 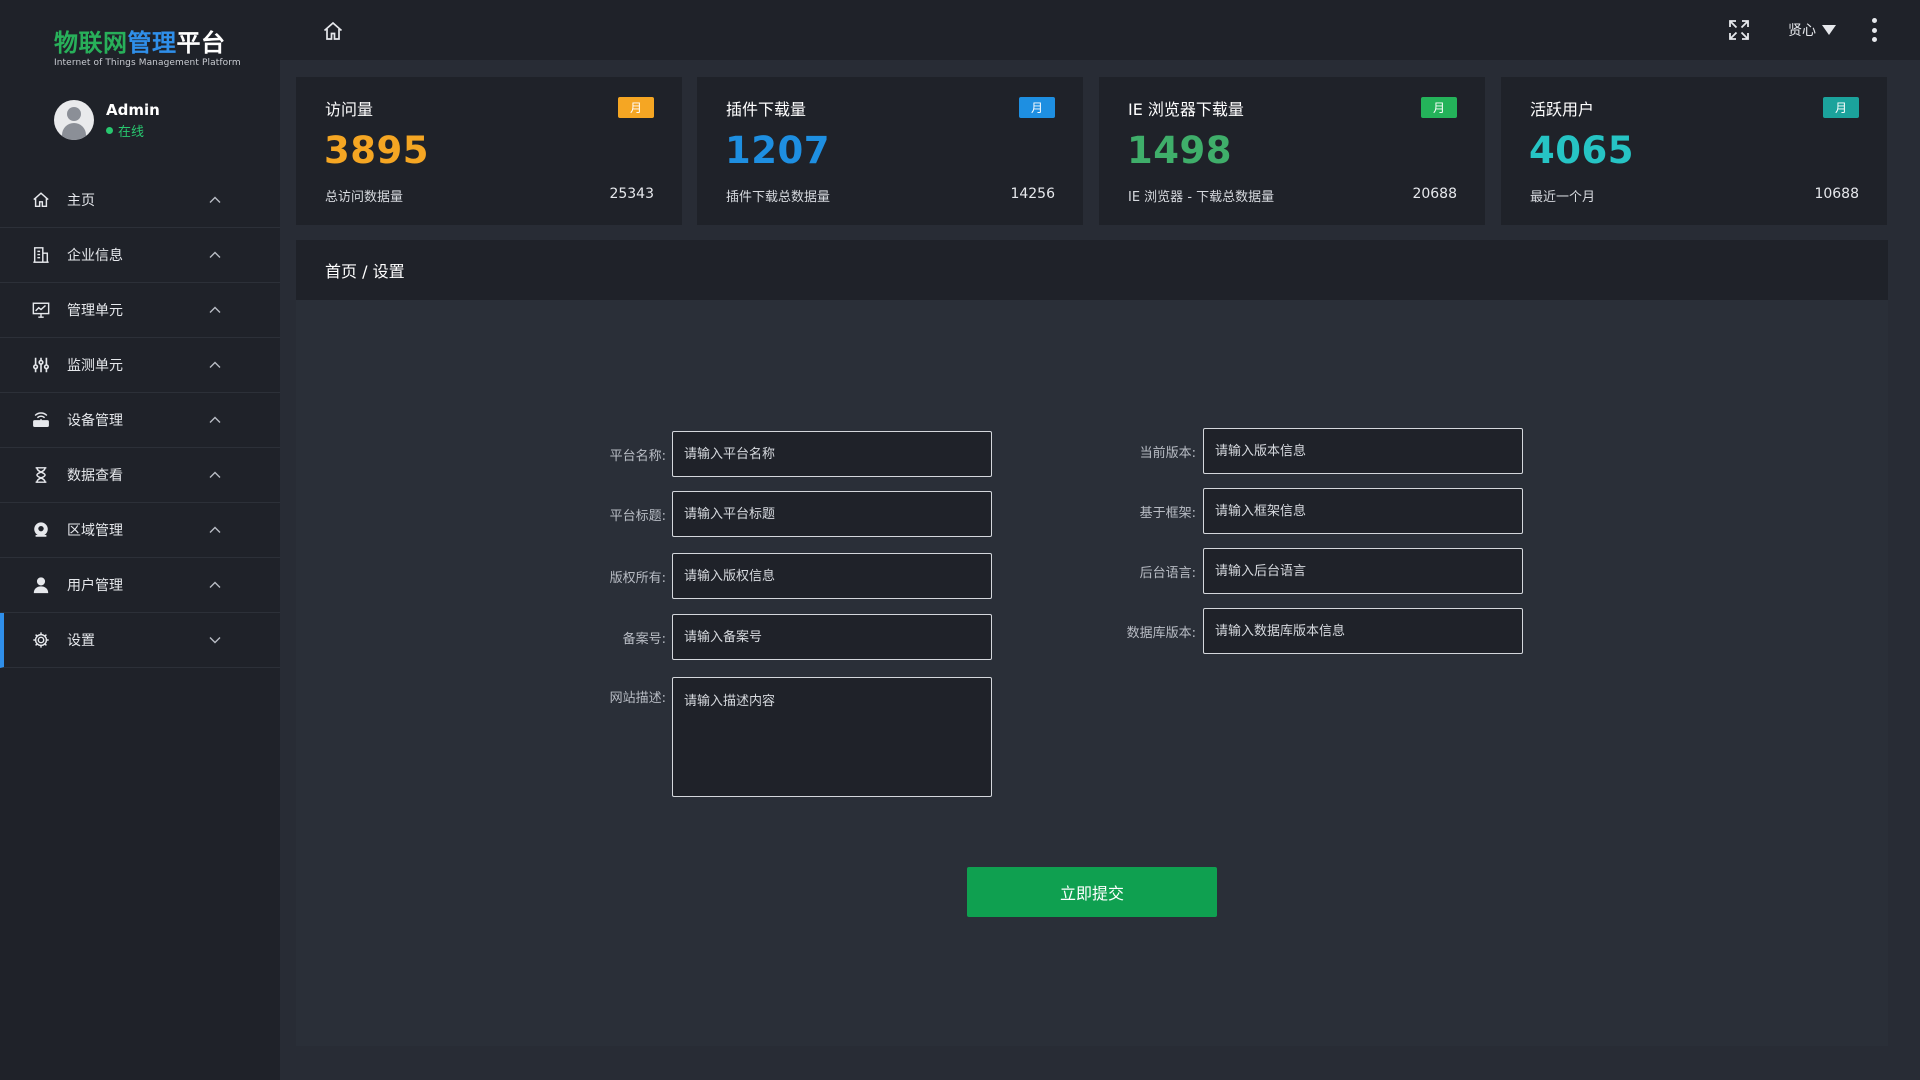 I want to click on avatar, so click(x=74, y=120).